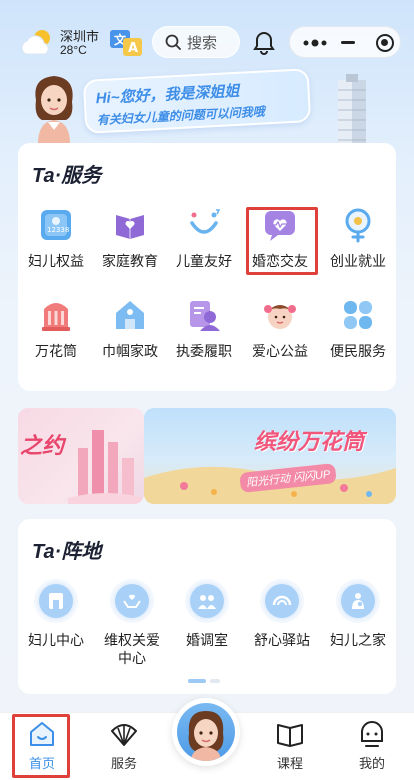  I want to click on skyline-illustration, so click(106, 467).